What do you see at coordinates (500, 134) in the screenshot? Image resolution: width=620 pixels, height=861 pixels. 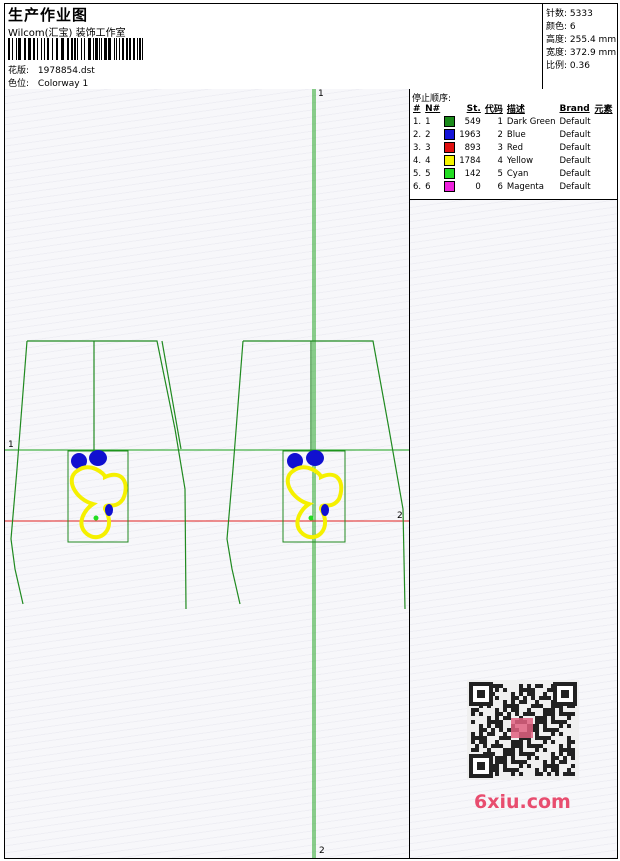 I see `row-code: 2` at bounding box center [500, 134].